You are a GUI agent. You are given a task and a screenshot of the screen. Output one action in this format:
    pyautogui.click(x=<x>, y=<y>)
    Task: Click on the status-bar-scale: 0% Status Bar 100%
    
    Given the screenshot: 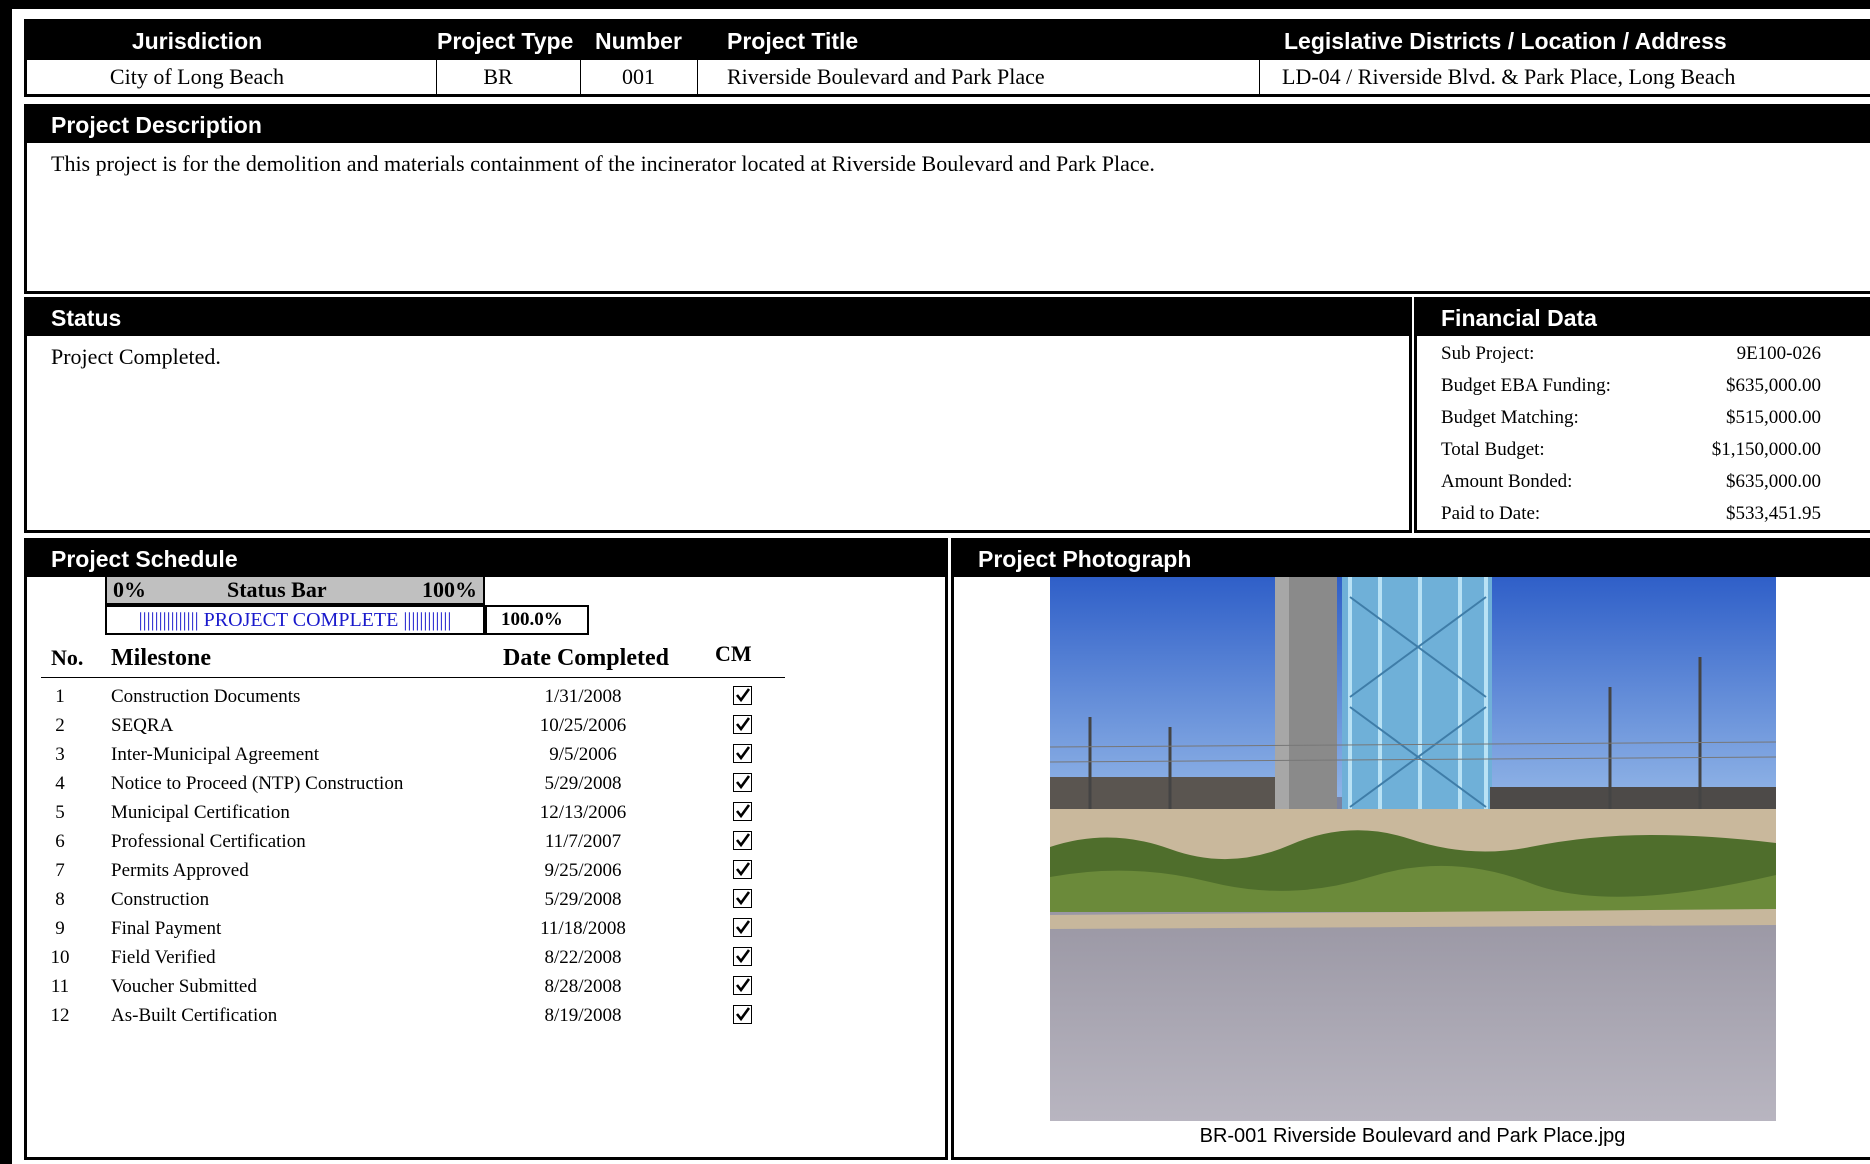 What is the action you would take?
    pyautogui.click(x=295, y=590)
    